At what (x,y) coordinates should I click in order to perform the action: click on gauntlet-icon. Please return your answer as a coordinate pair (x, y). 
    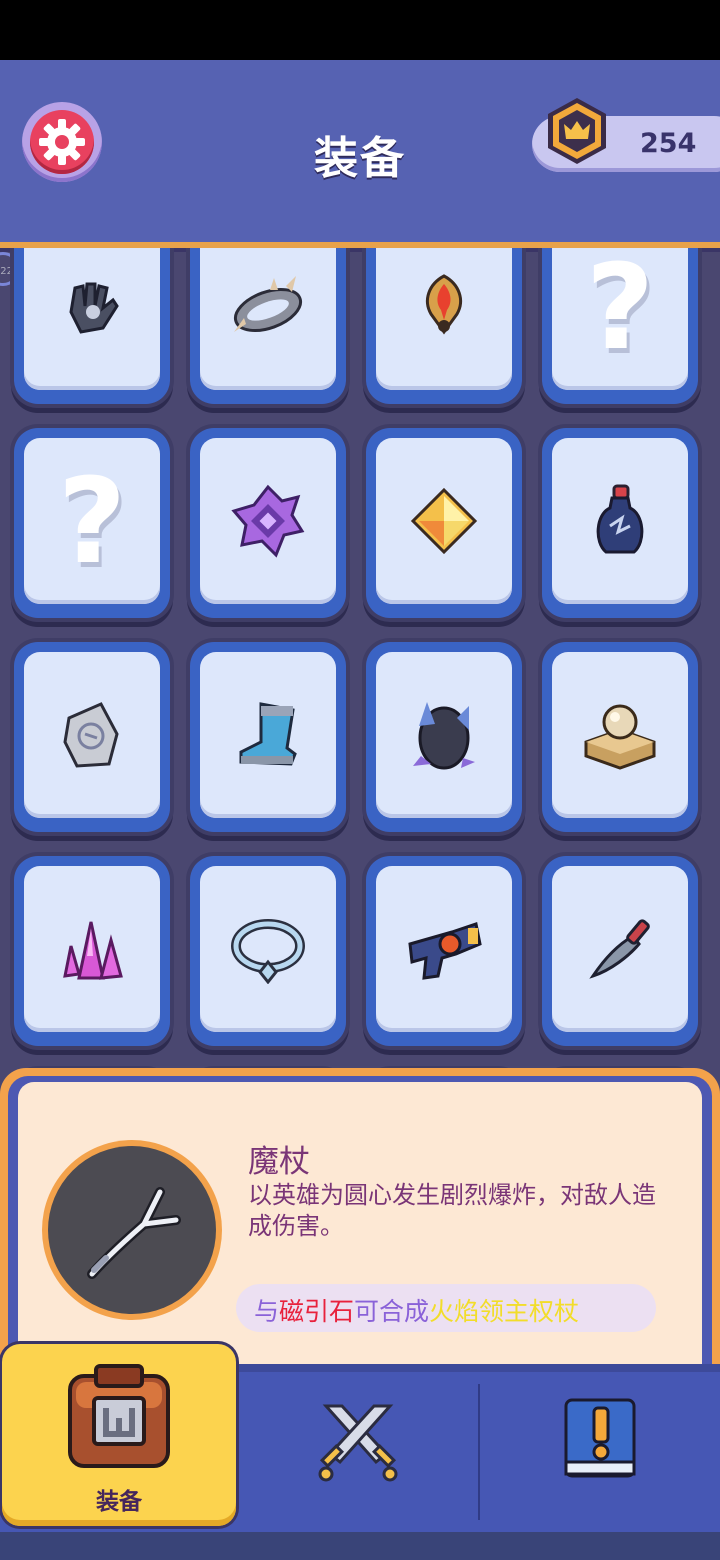
    Looking at the image, I should click on (94, 308).